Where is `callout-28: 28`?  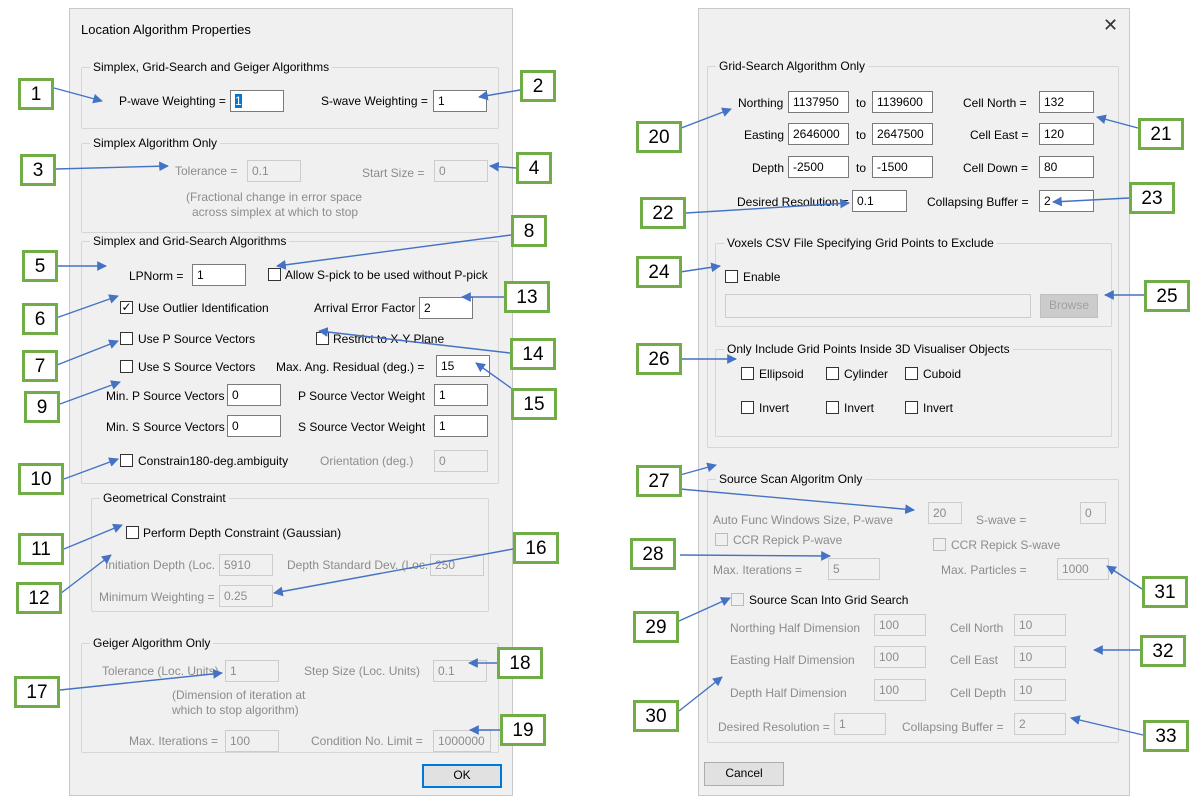
callout-28: 28 is located at coordinates (653, 554).